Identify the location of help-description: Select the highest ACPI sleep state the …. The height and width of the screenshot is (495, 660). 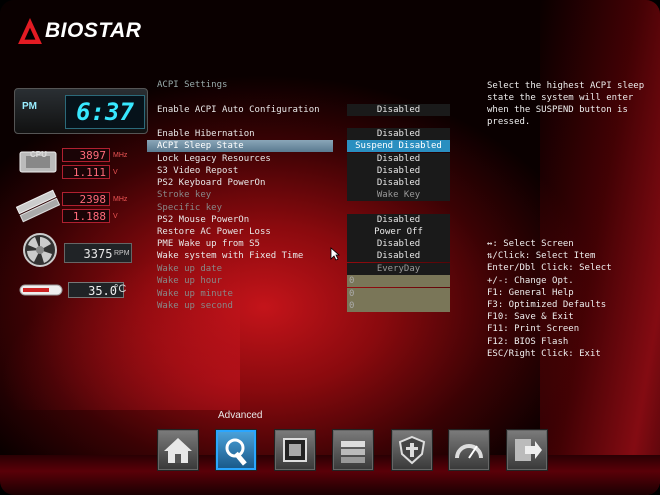
(566, 104).